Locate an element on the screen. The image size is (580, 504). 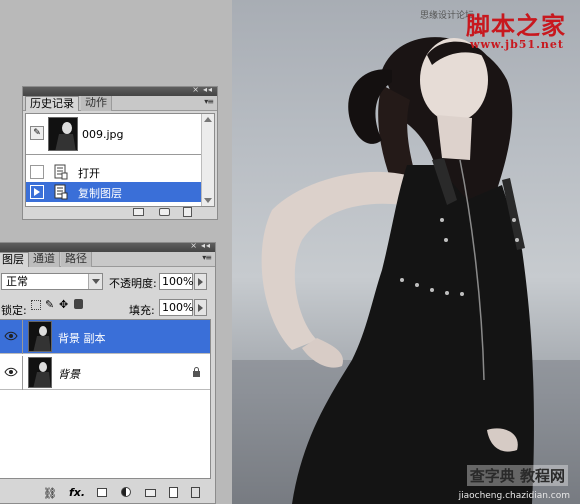
tab-layers: 图层 is located at coordinates (14, 259).